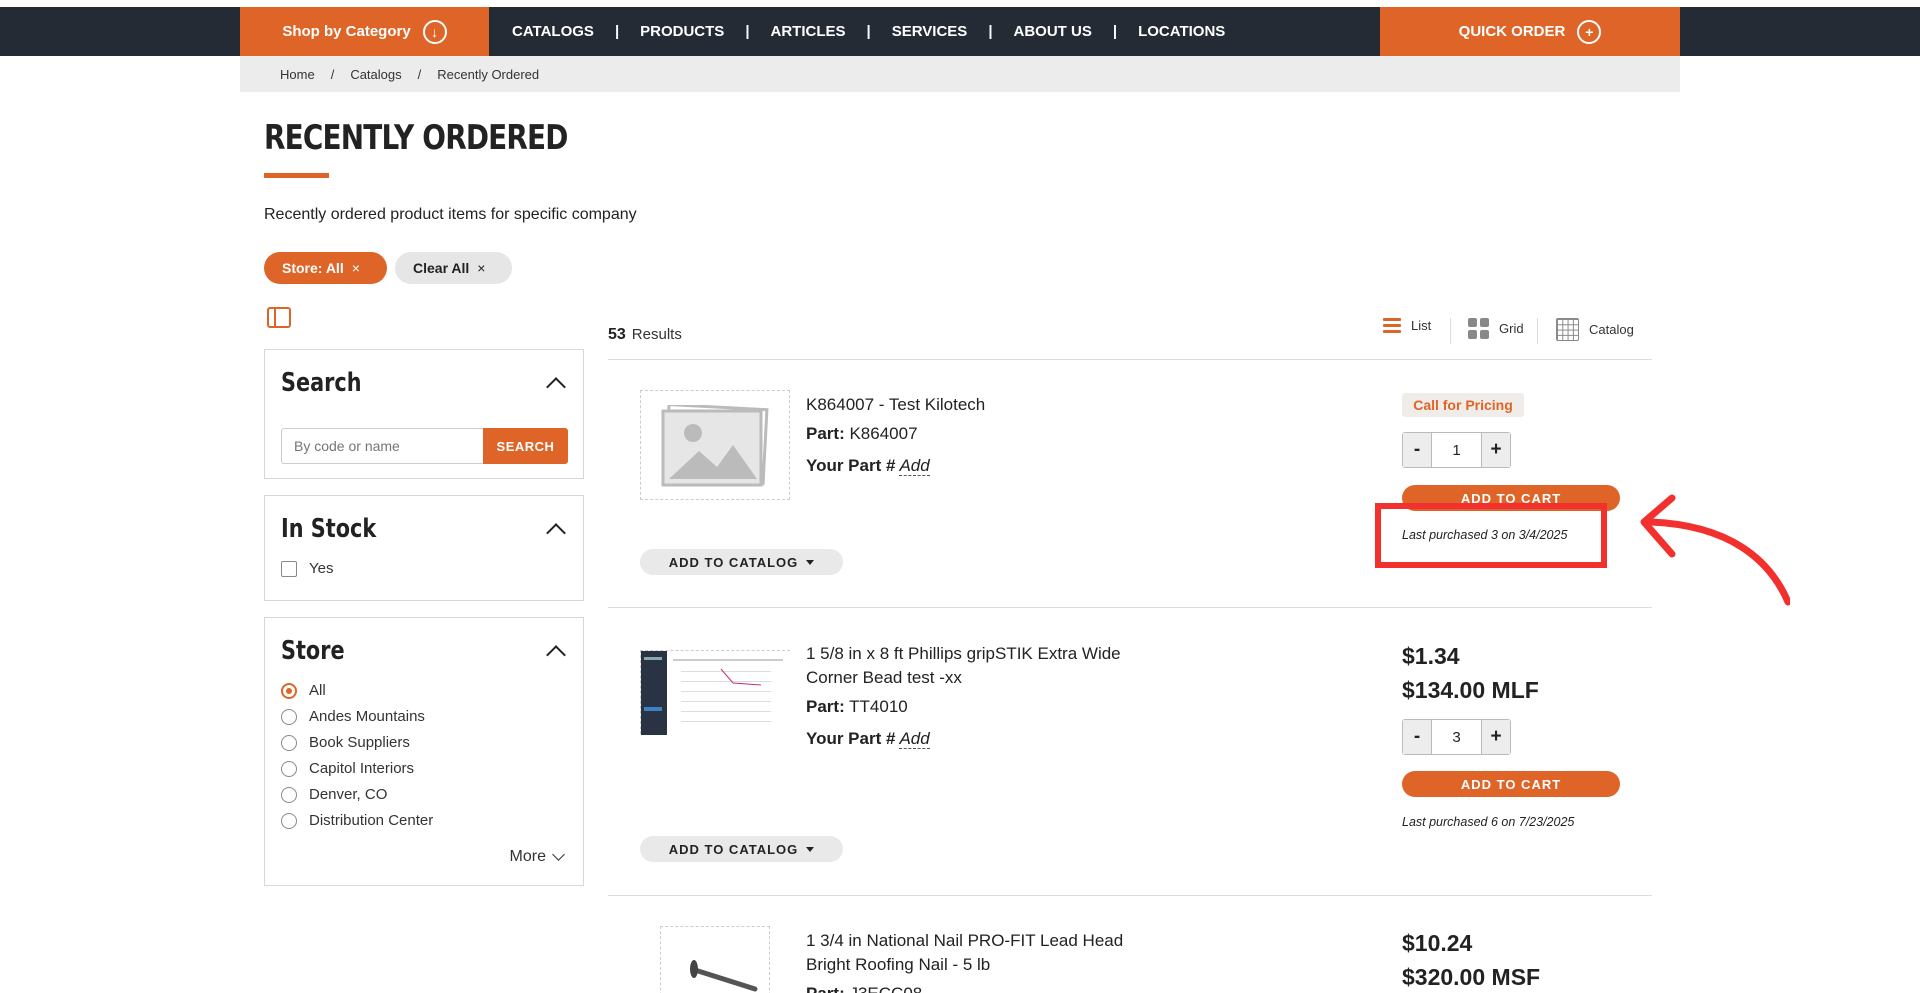  I want to click on clear-all-label: Clear All, so click(441, 268).